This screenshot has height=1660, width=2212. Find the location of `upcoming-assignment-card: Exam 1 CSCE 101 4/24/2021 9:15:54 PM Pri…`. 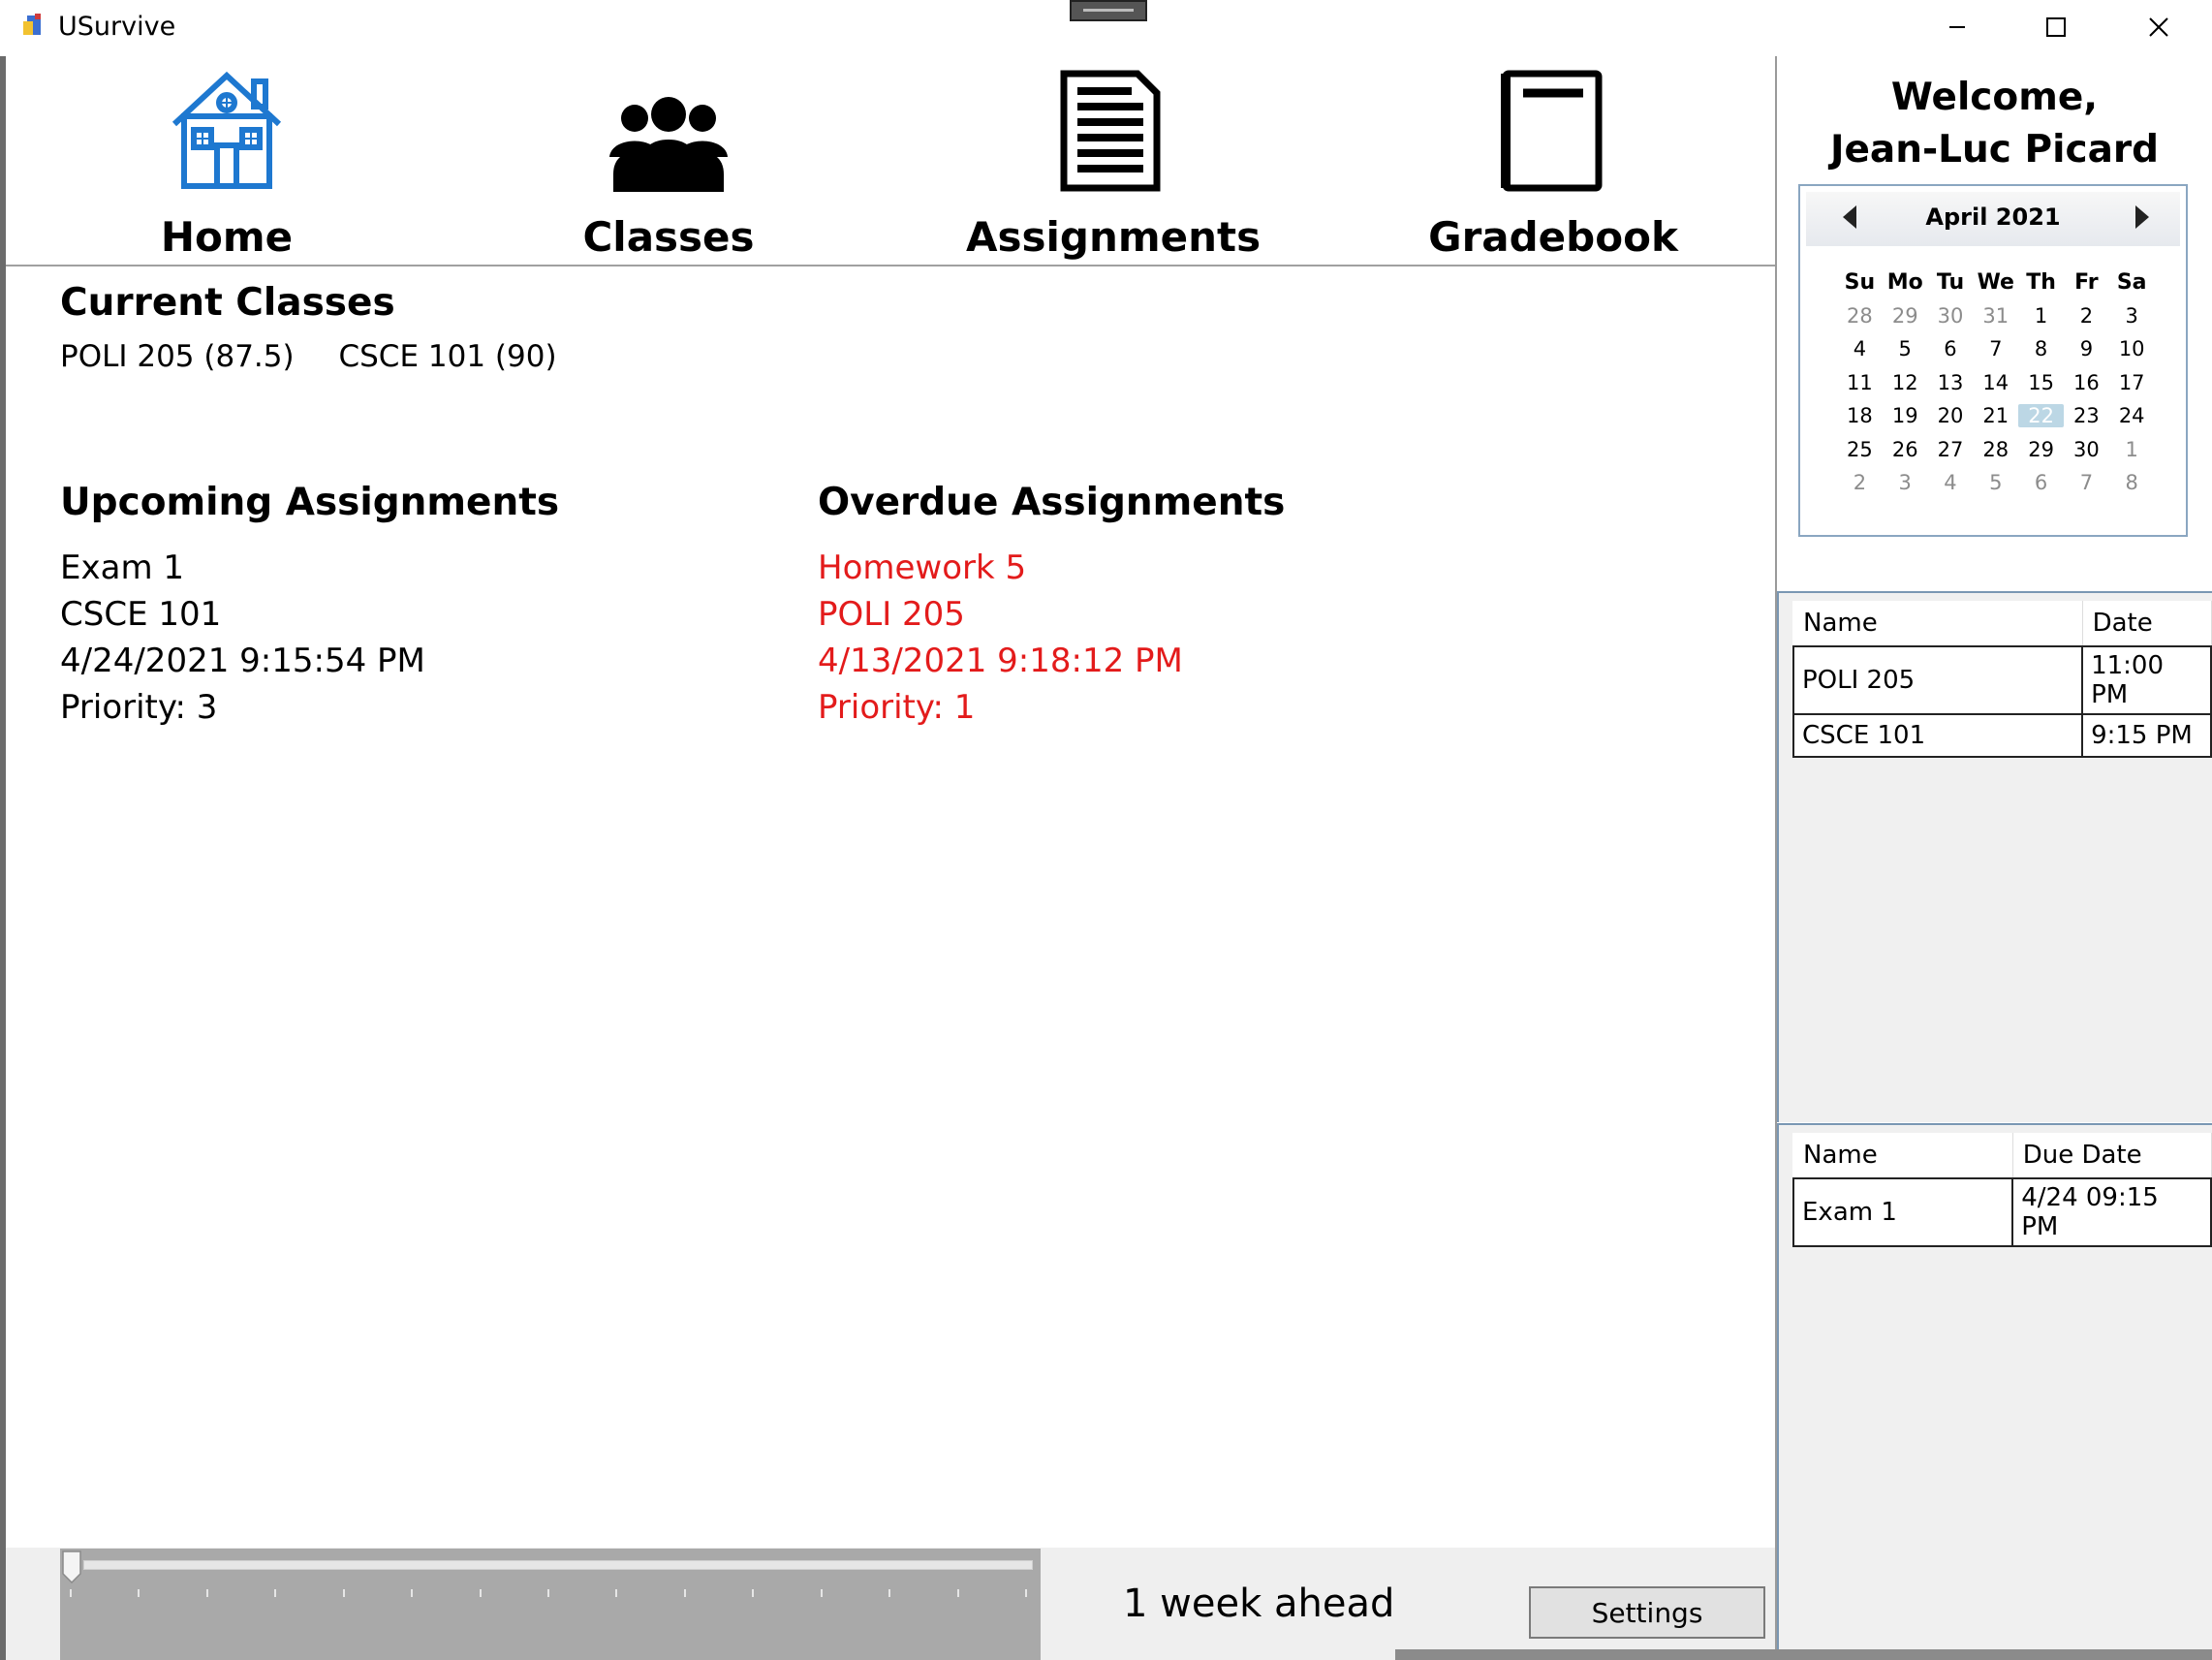

upcoming-assignment-card: Exam 1 CSCE 101 4/24/2021 9:15:54 PM Pri… is located at coordinates (242, 638).